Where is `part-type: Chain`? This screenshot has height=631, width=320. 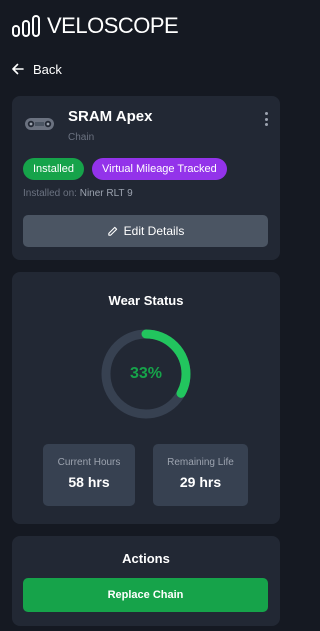
part-type: Chain is located at coordinates (81, 137).